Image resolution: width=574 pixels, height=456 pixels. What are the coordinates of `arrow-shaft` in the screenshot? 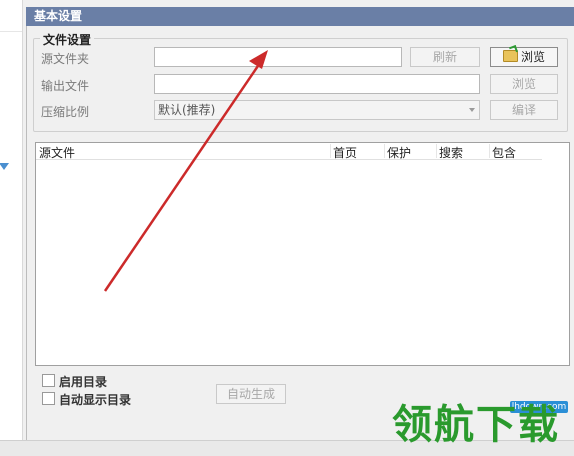 It's located at (183, 175).